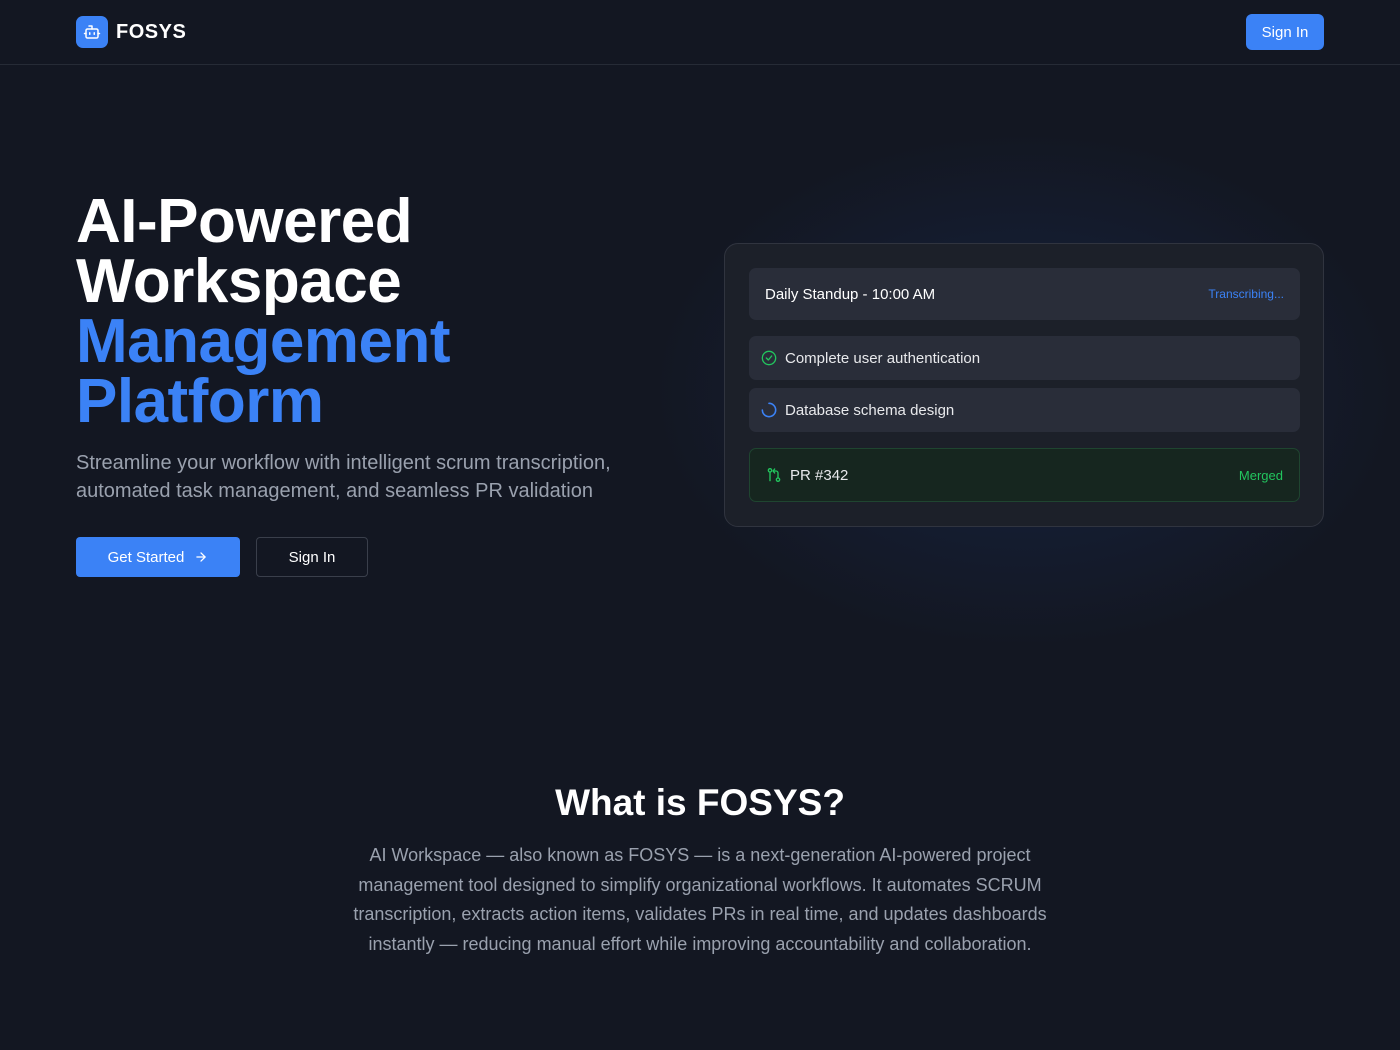  Describe the element at coordinates (1024, 475) in the screenshot. I see `pull-request-row: PR #342 Merged` at that location.